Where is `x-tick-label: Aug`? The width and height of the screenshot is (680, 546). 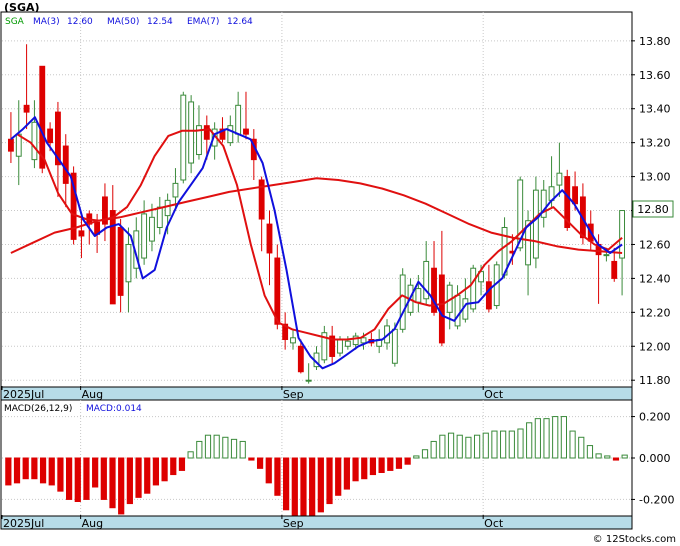
x-tick-label: Aug is located at coordinates (92, 523).